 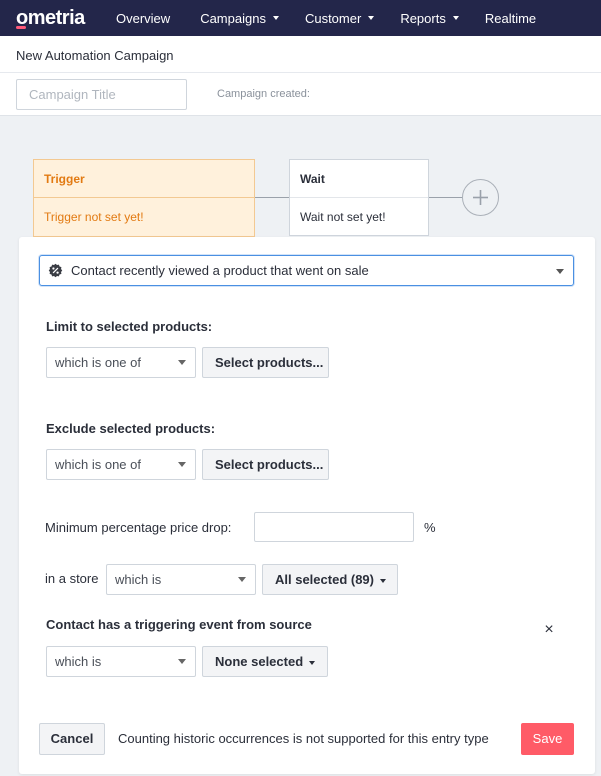 I want to click on exclude-operator-select: which is one of, so click(x=121, y=464).